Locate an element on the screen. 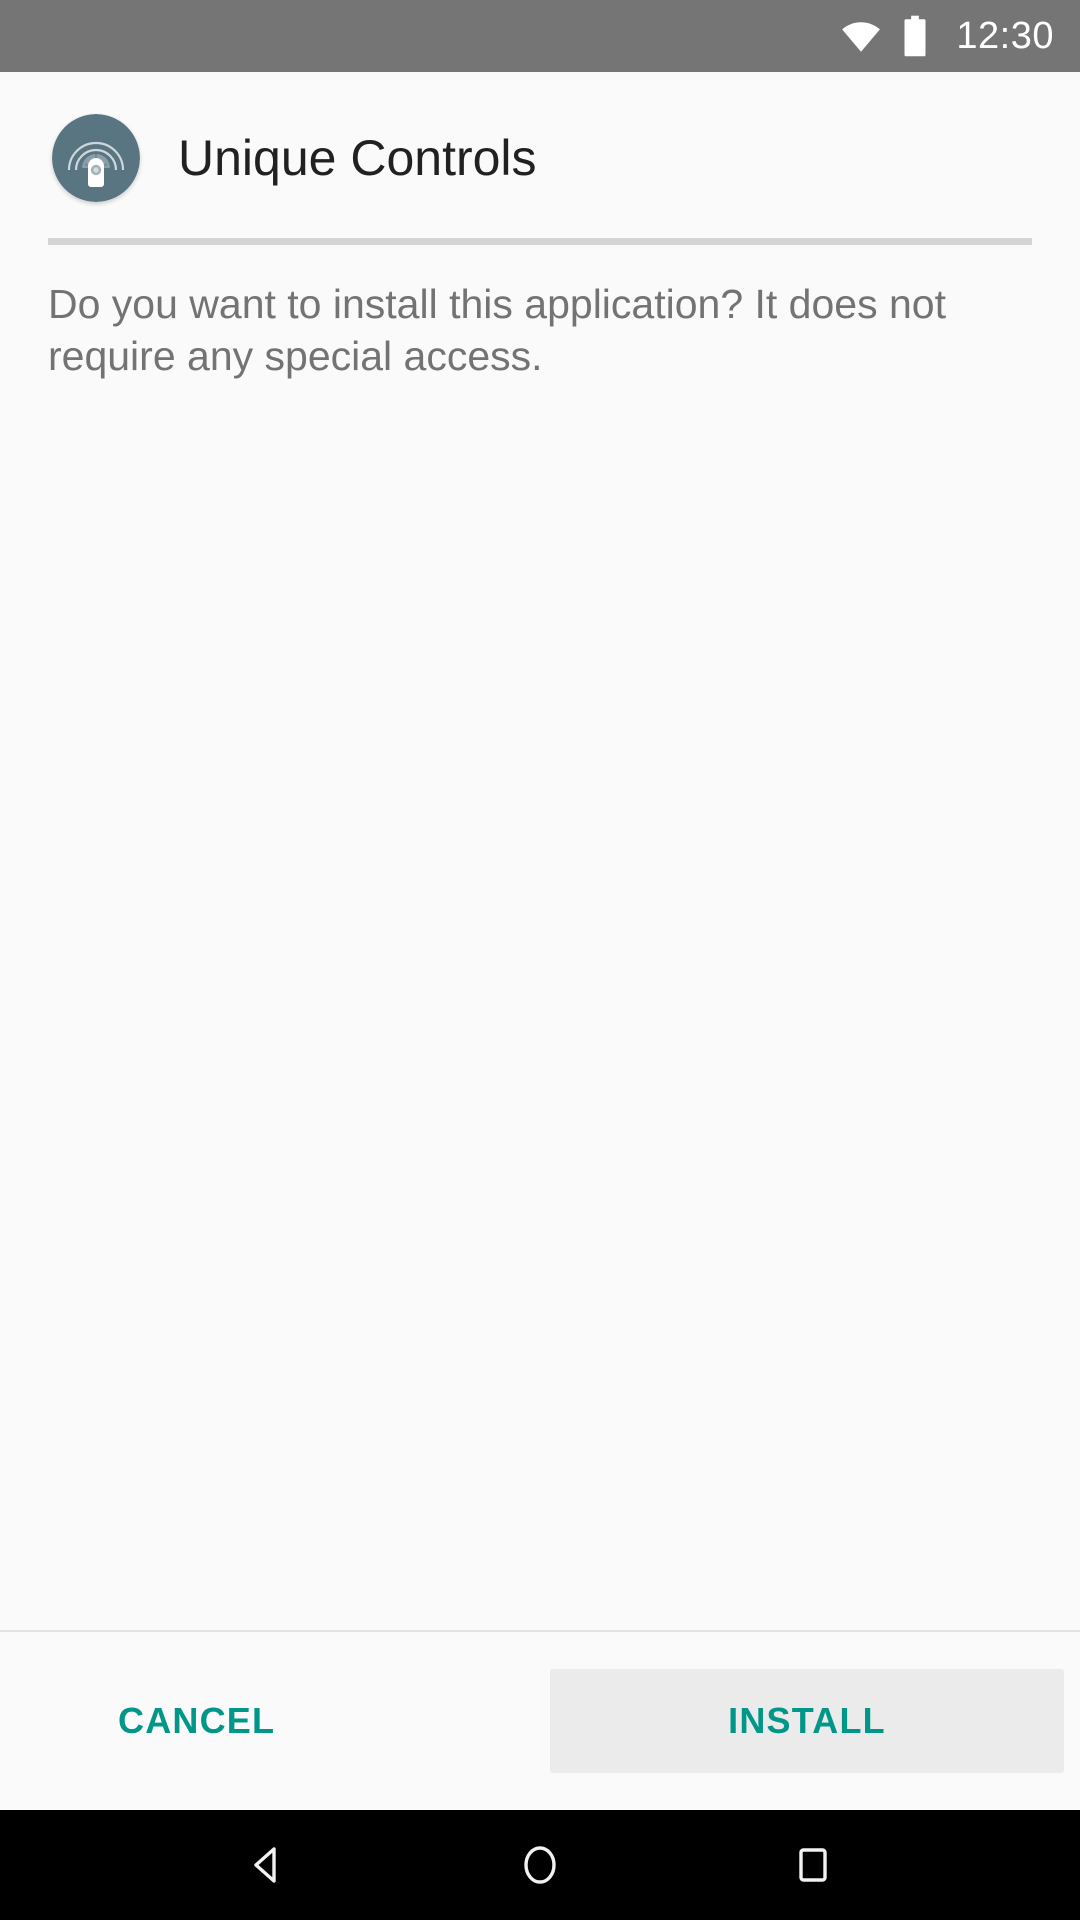 This screenshot has height=1920, width=1080. install-button: INSTALL is located at coordinates (807, 1721).